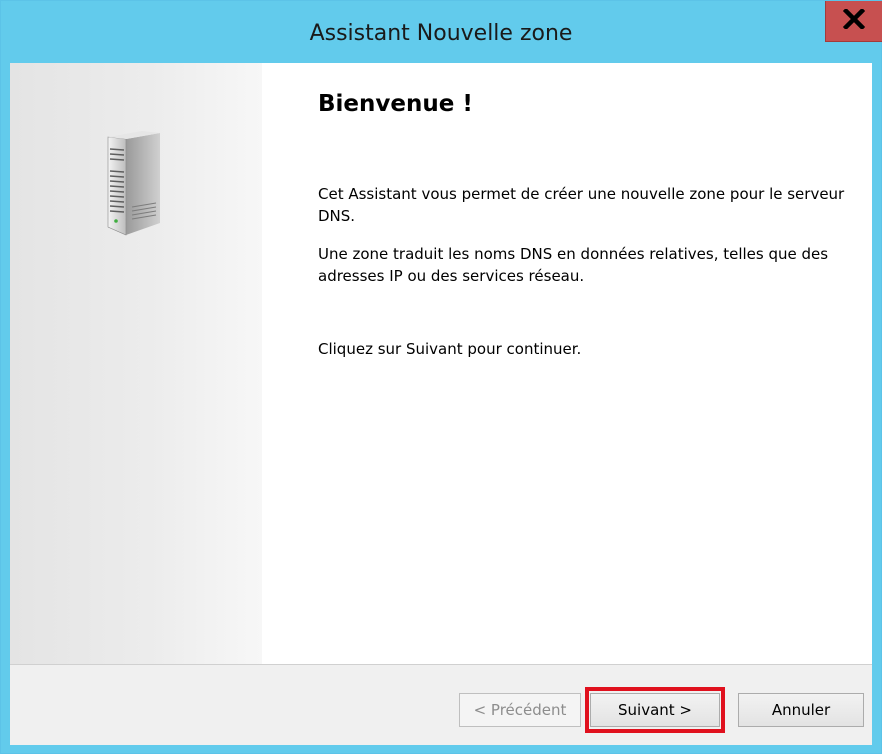 The width and height of the screenshot is (882, 754). What do you see at coordinates (655, 710) in the screenshot?
I see `next-button-highlight` at bounding box center [655, 710].